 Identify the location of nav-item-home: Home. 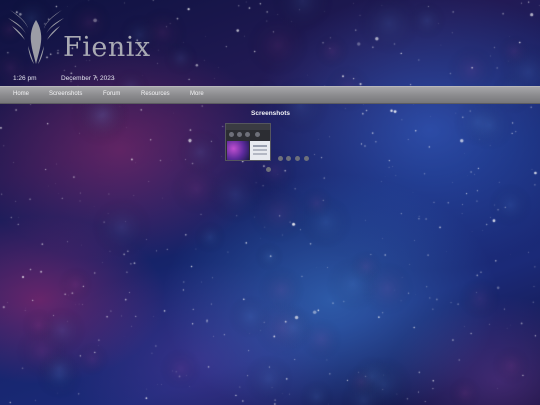
(21, 94).